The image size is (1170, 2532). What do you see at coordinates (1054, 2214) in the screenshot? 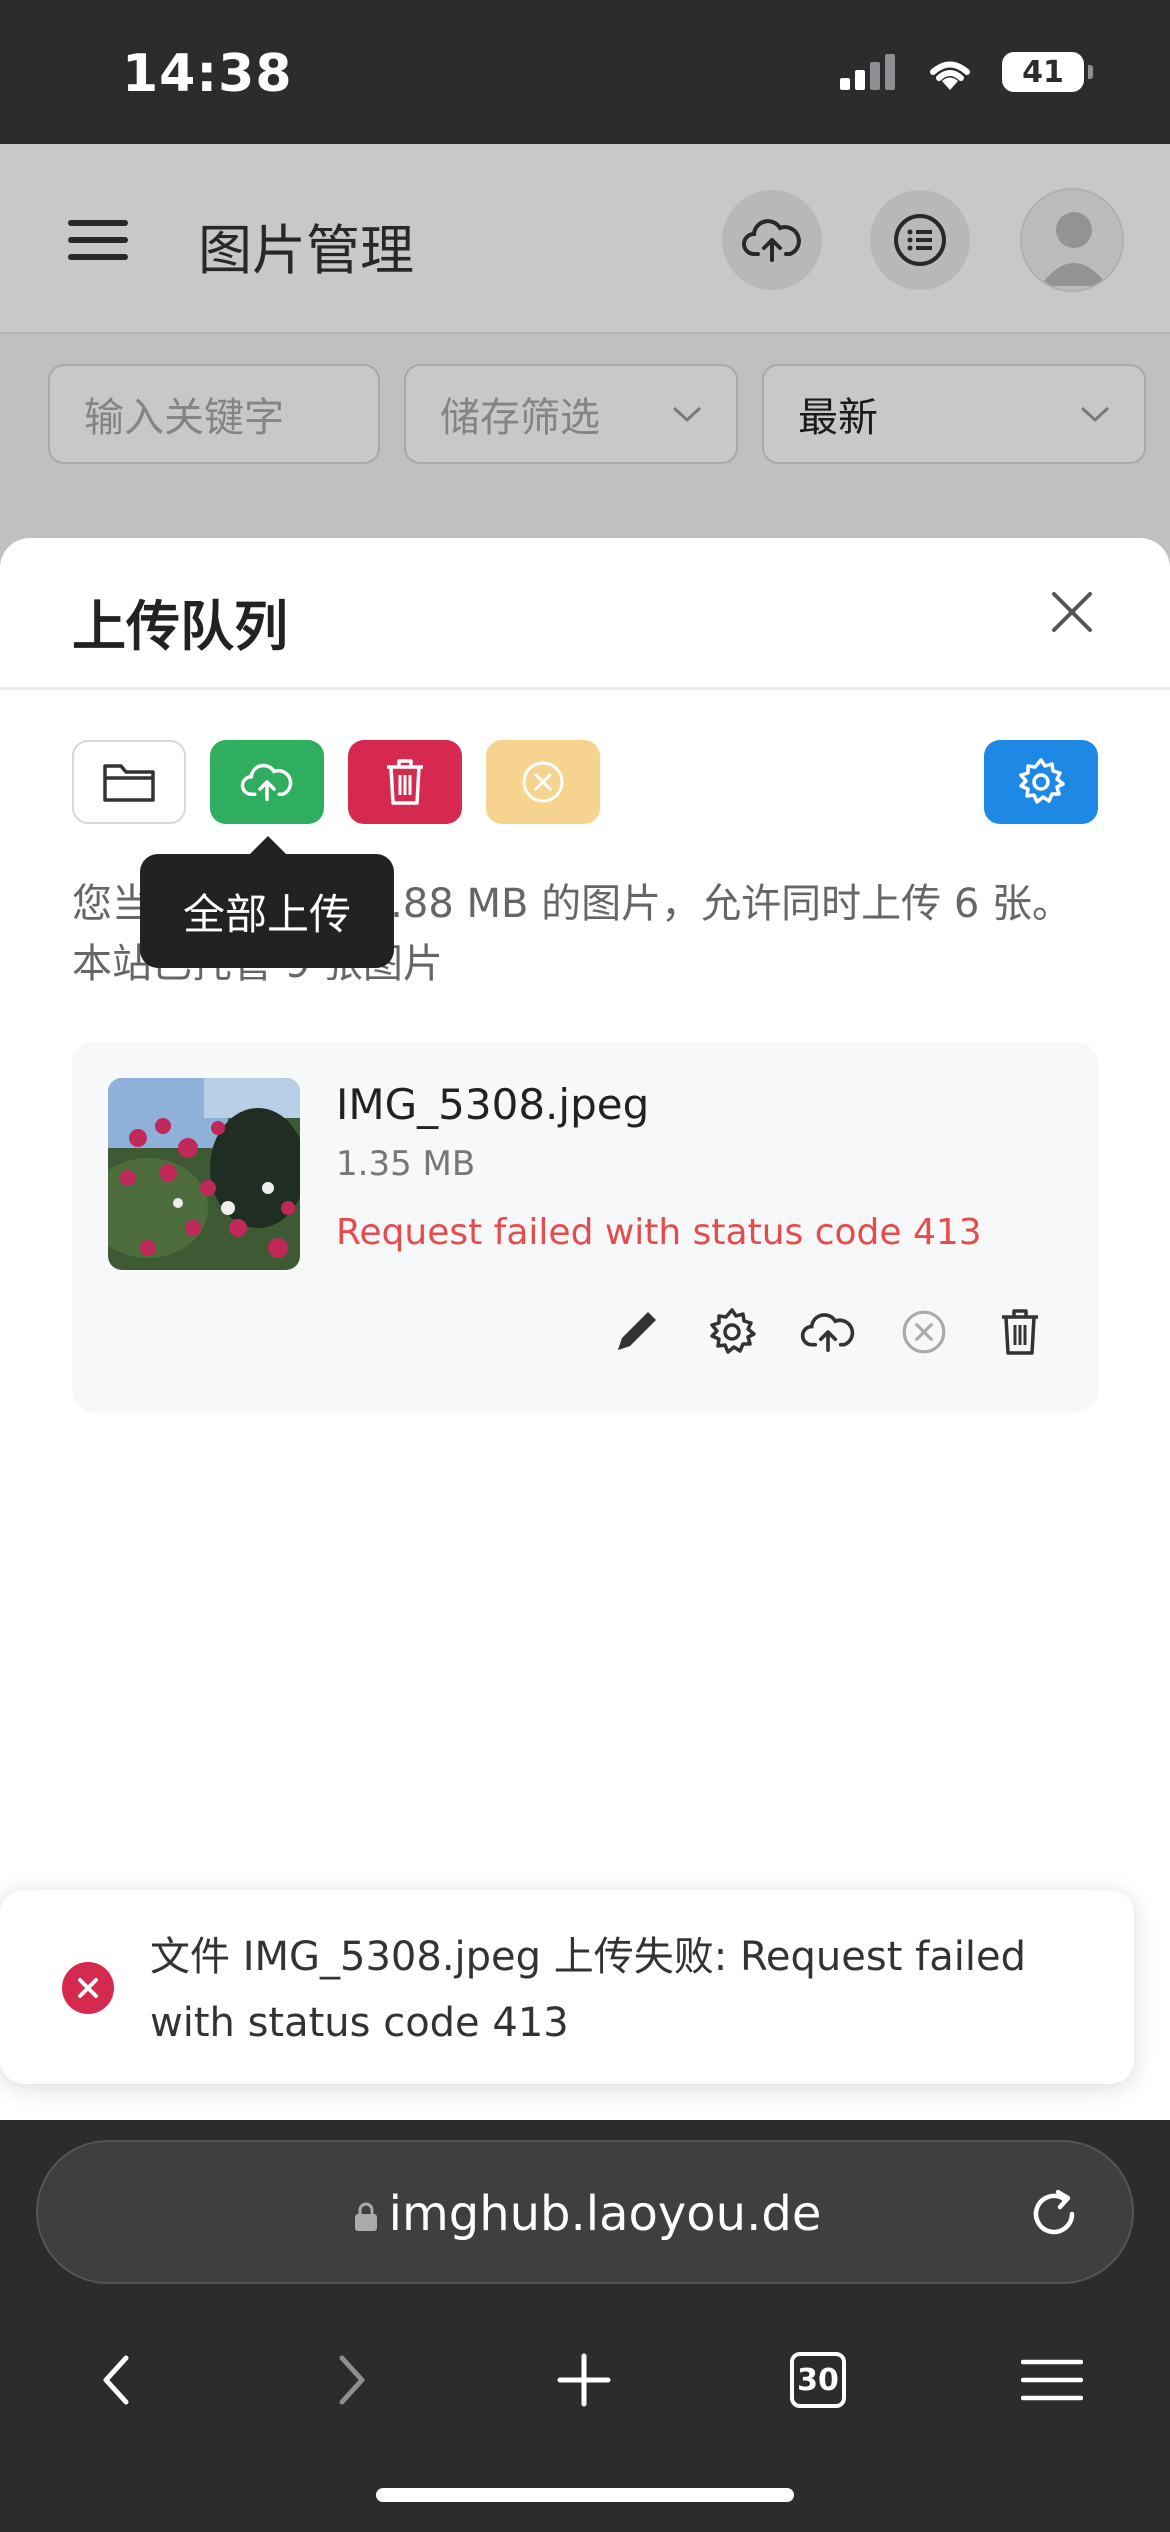
I see `reload-icon` at bounding box center [1054, 2214].